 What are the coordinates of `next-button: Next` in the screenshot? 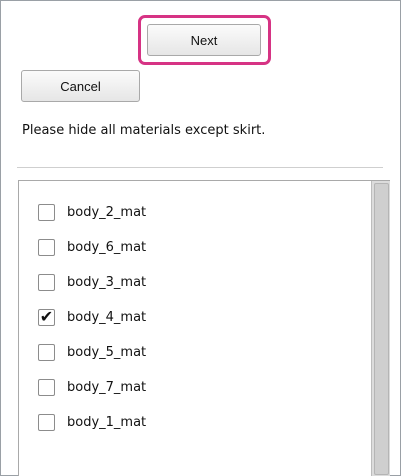 It's located at (204, 40).